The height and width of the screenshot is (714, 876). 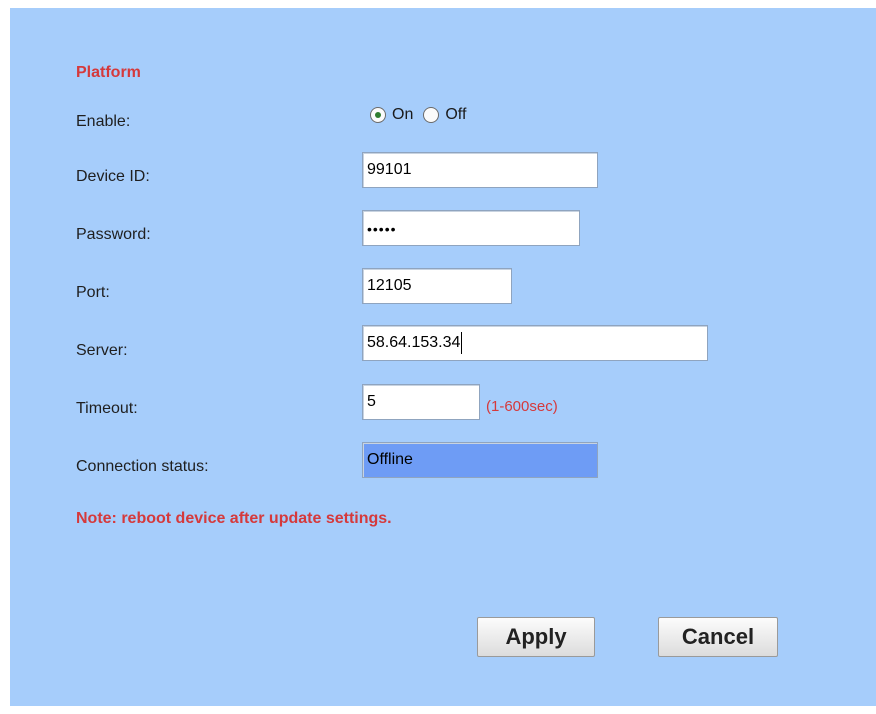 I want to click on server-value: 58.64.153.34, so click(x=414, y=342).